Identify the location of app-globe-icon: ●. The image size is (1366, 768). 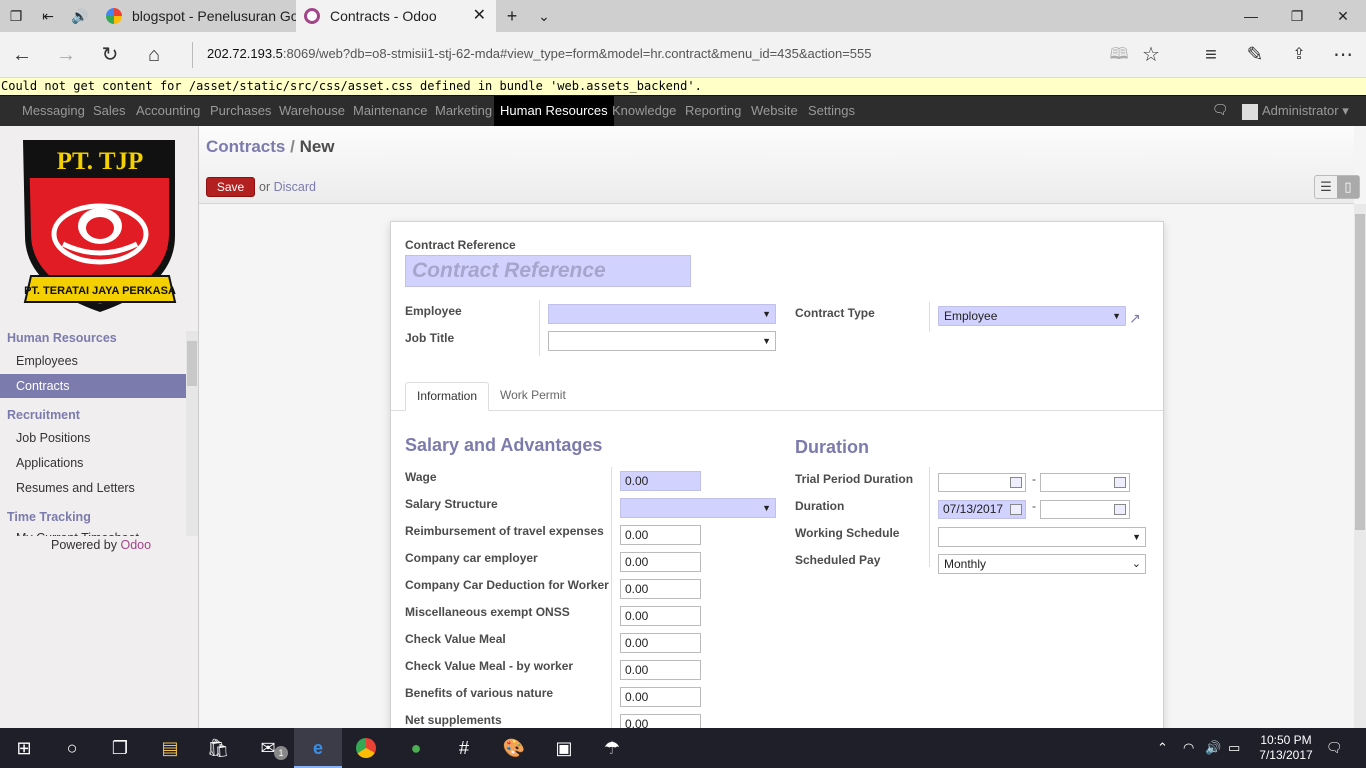
(416, 748).